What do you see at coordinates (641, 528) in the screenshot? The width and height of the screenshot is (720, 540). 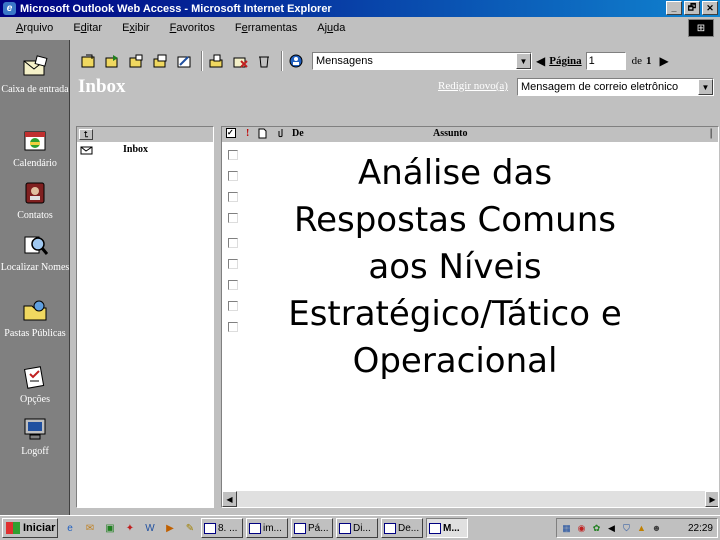 I see `tray-warning-icon: ▲` at bounding box center [641, 528].